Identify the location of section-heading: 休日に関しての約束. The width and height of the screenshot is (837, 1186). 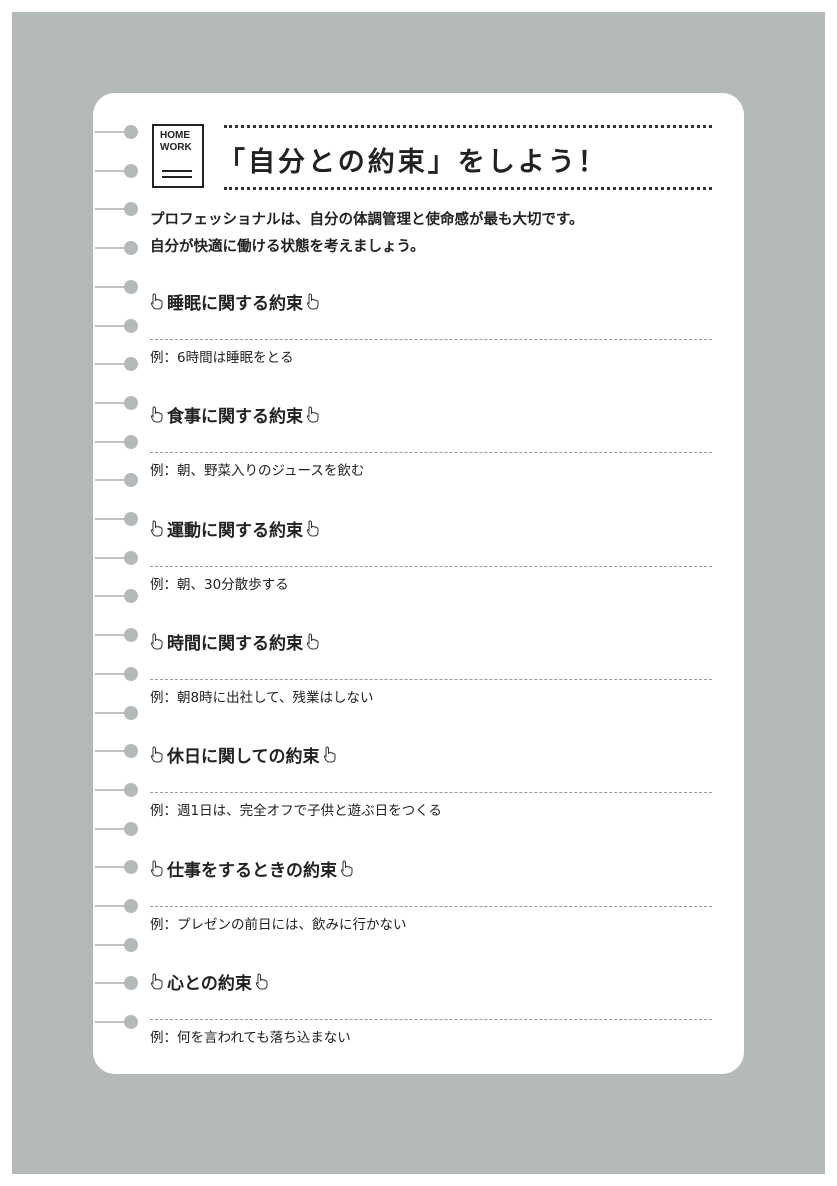
(243, 754).